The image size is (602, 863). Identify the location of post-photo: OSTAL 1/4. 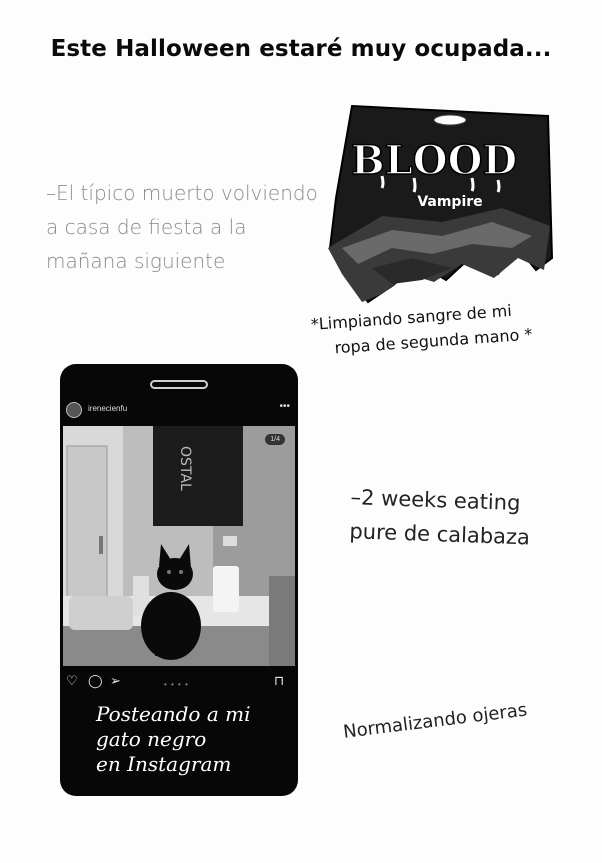
(179, 546).